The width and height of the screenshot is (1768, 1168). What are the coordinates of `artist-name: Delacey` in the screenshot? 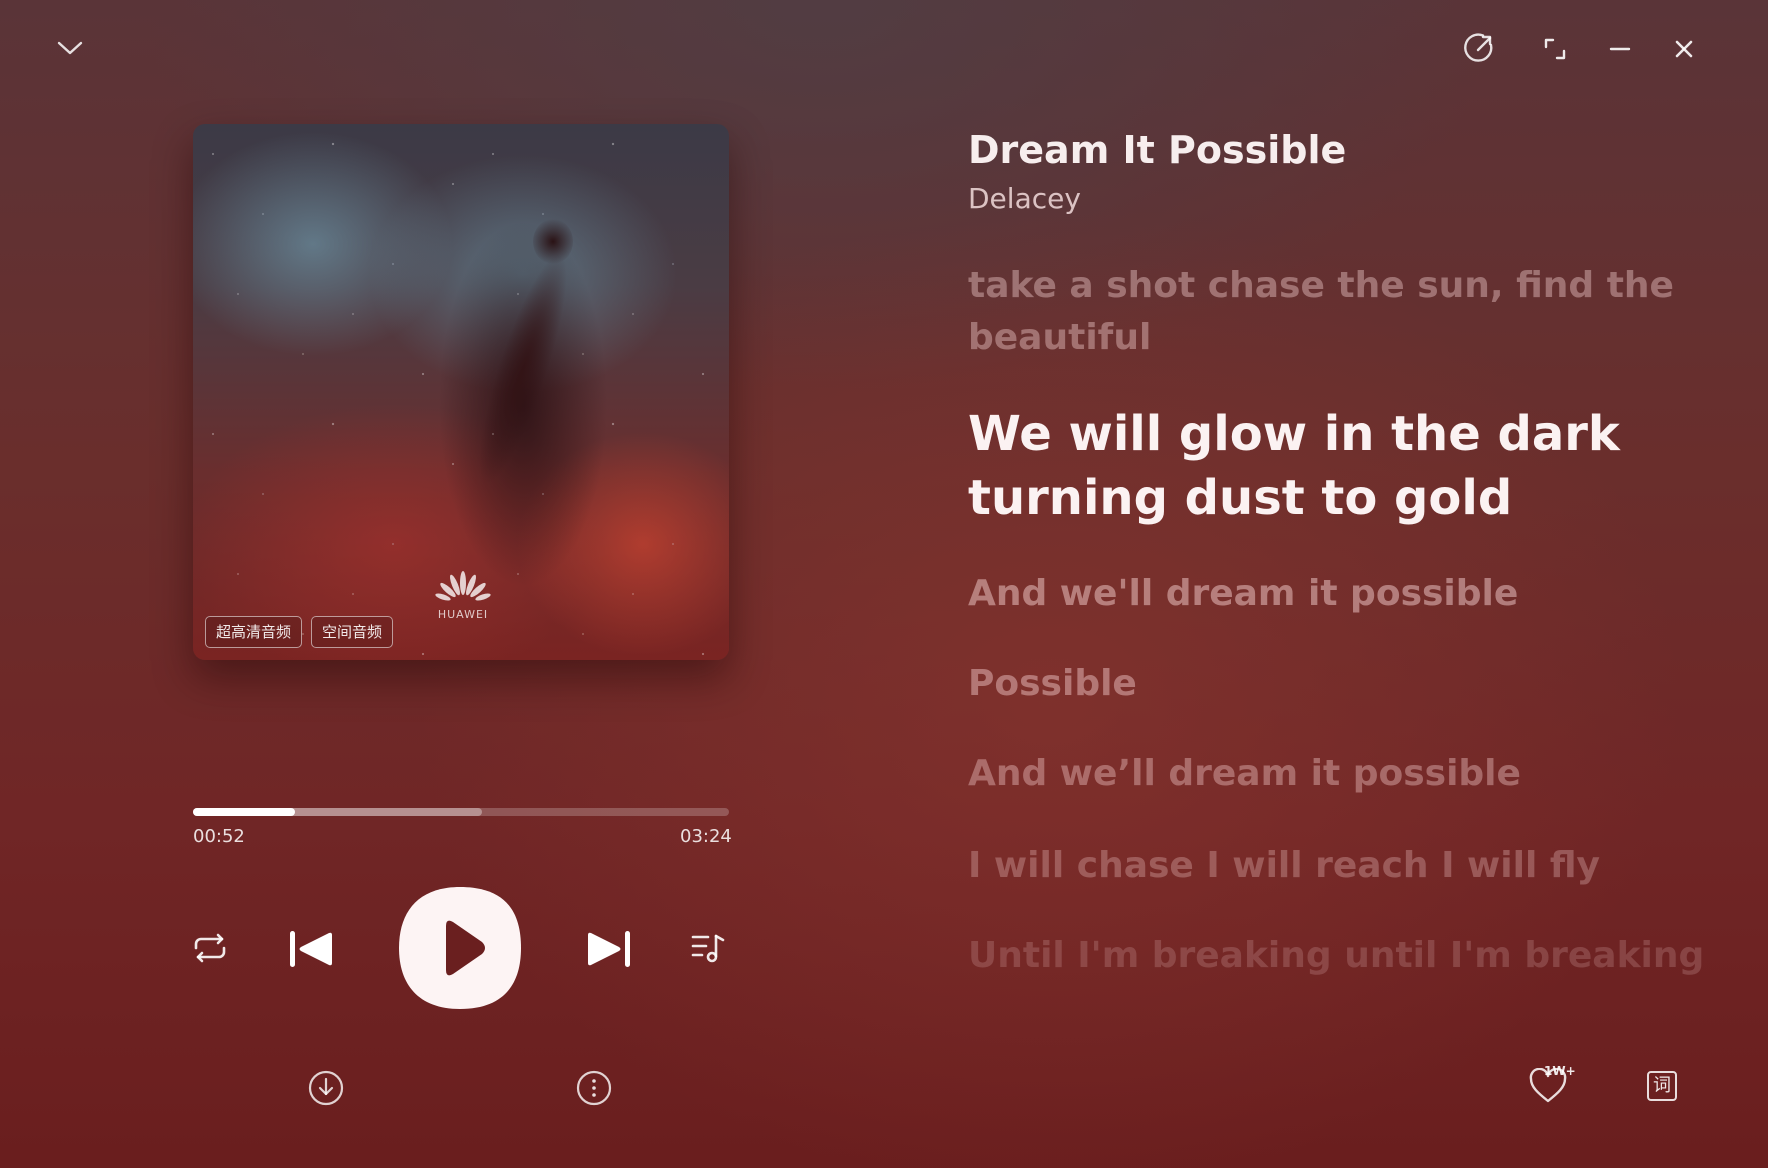 It's located at (1024, 198).